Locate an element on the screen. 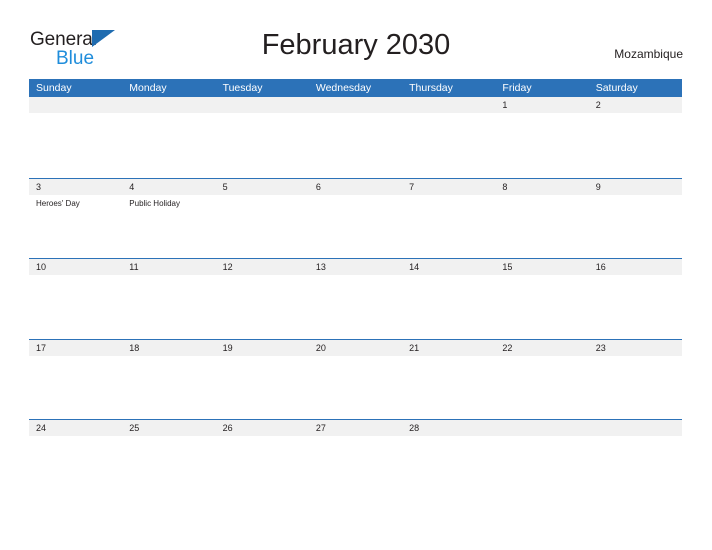  day-cell-10: 10 is located at coordinates (75, 299).